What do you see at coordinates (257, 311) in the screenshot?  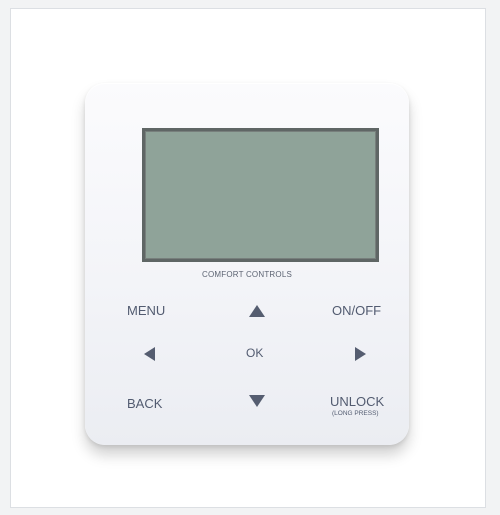 I see `up-arrow-icon` at bounding box center [257, 311].